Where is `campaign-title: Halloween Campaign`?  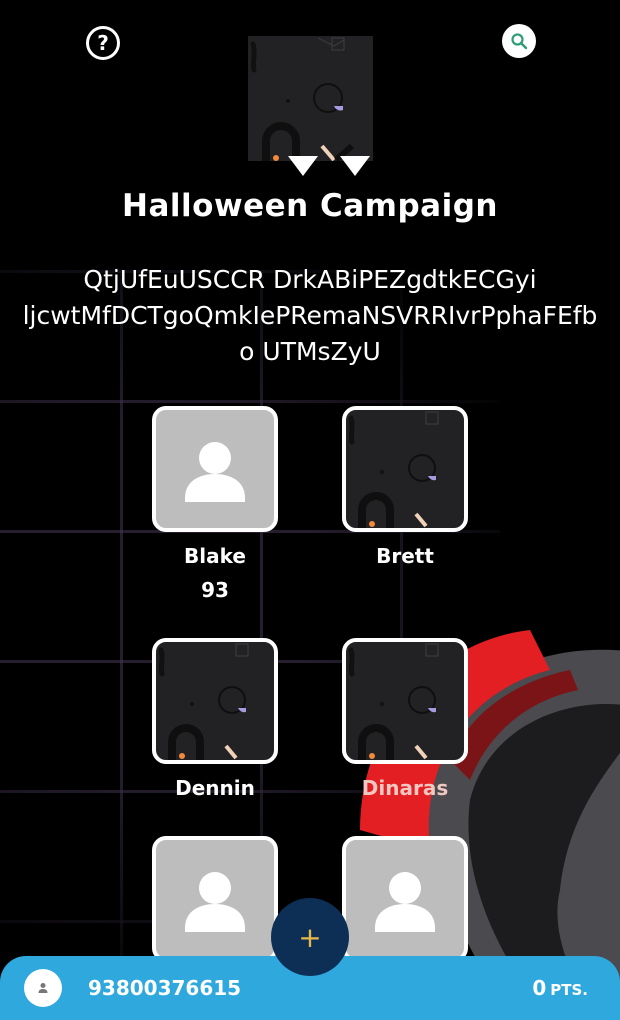 campaign-title: Halloween Campaign is located at coordinates (310, 206).